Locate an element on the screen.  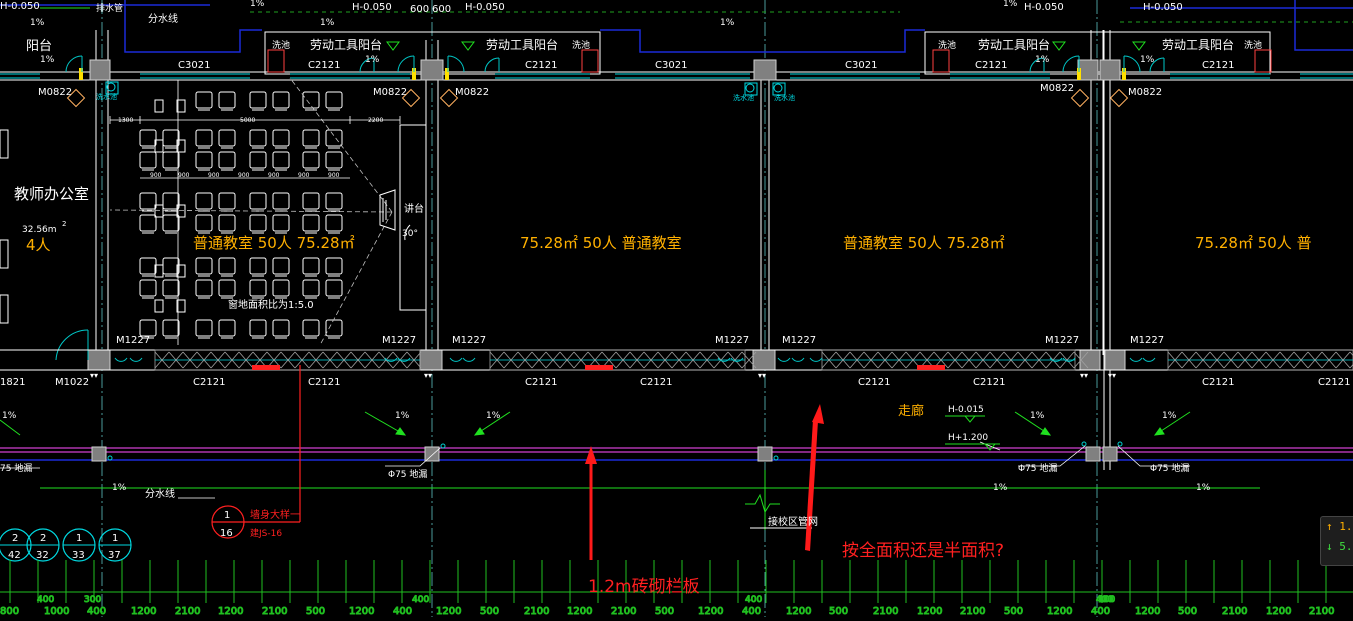
office-name: 教师办公室 is located at coordinates (51, 194).